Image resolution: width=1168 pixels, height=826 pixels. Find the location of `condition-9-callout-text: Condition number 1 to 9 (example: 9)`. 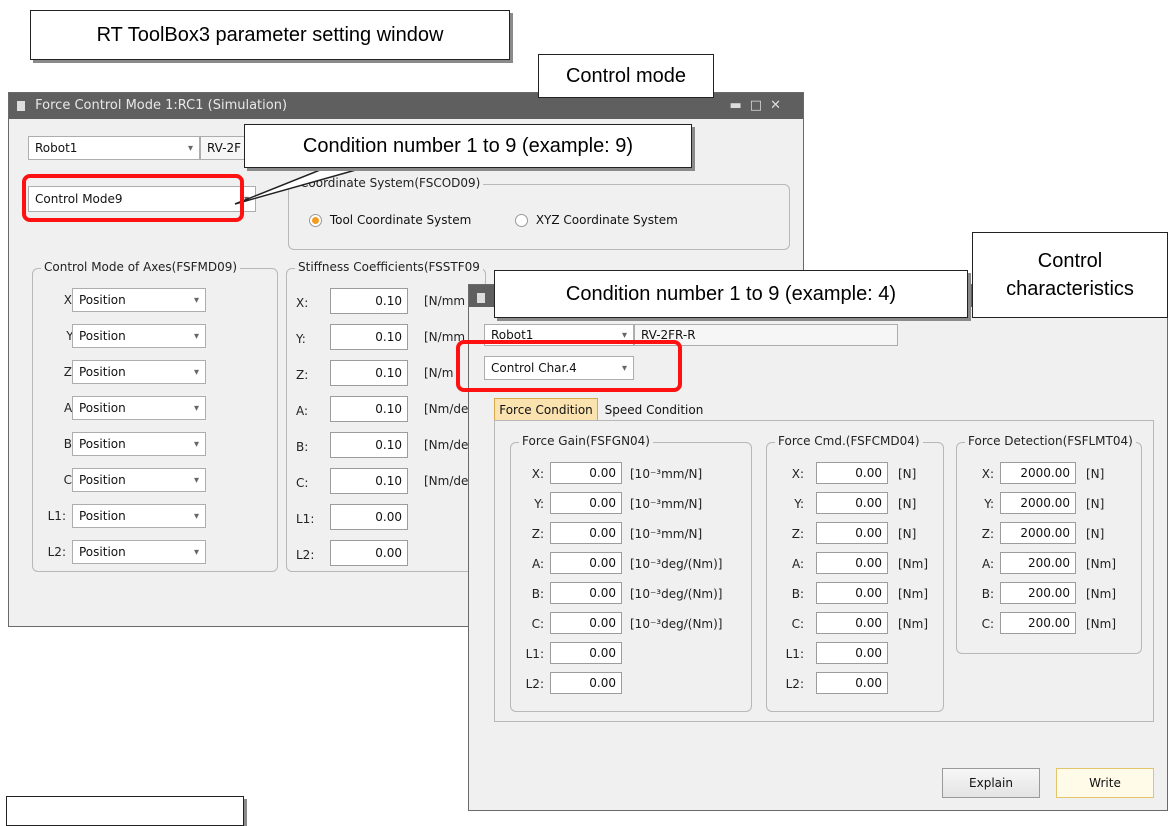

condition-9-callout-text: Condition number 1 to 9 (example: 9) is located at coordinates (468, 146).